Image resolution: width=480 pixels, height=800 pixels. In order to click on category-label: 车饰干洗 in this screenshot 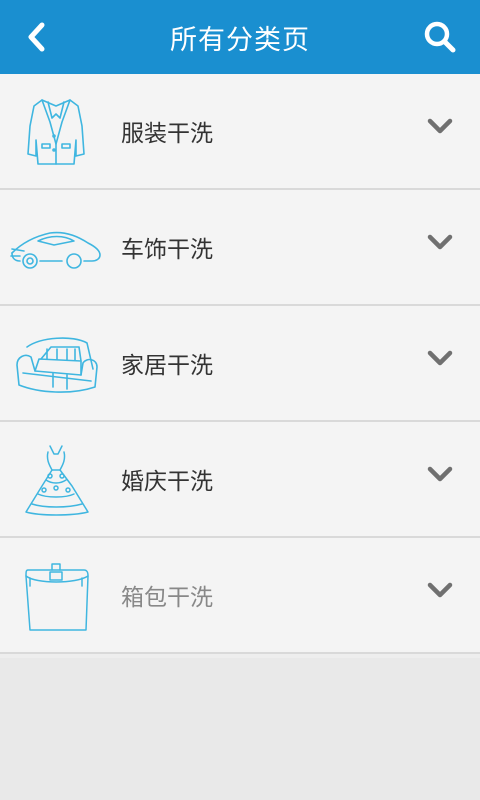, I will do `click(167, 250)`.